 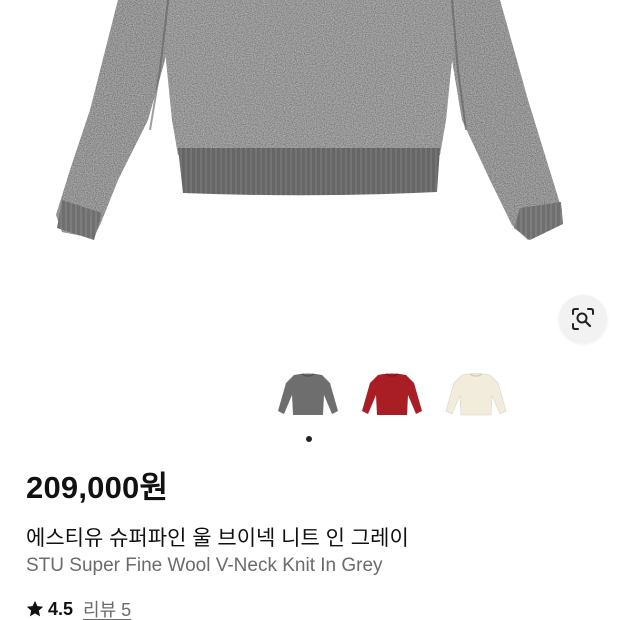 I want to click on thumbnail-cream, so click(x=476, y=395).